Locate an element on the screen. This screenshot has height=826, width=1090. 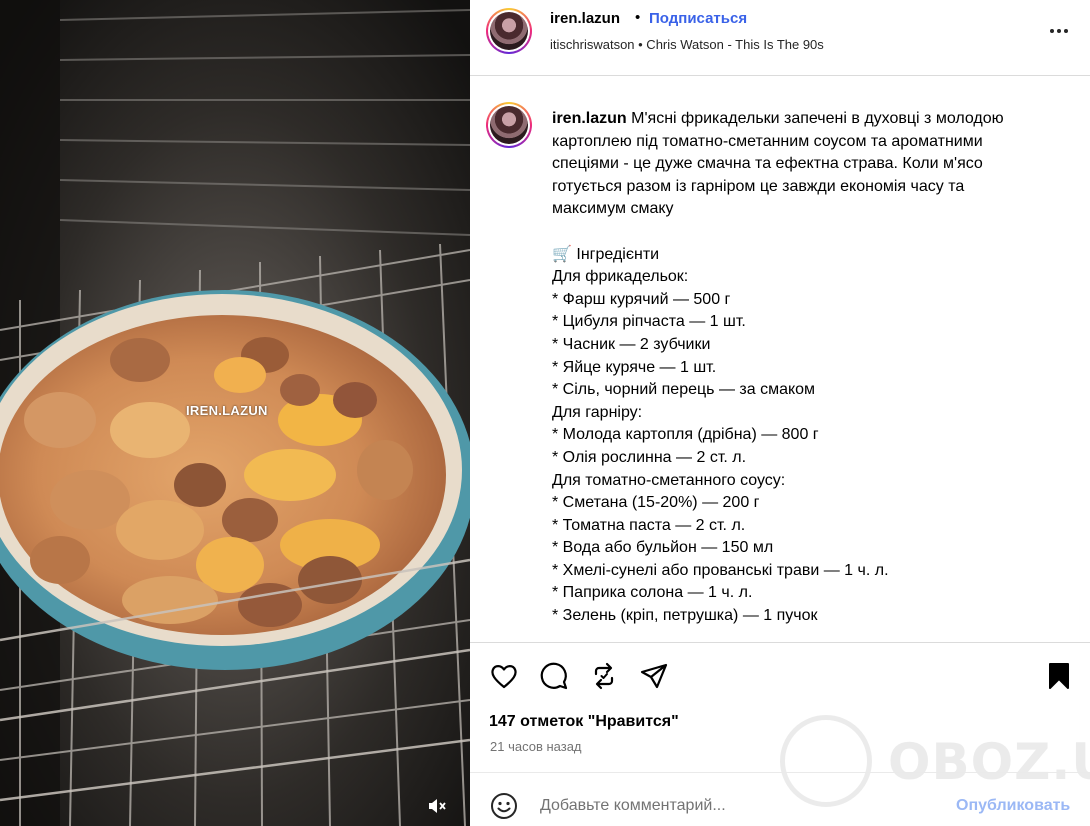
comment-icon is located at coordinates (554, 676).